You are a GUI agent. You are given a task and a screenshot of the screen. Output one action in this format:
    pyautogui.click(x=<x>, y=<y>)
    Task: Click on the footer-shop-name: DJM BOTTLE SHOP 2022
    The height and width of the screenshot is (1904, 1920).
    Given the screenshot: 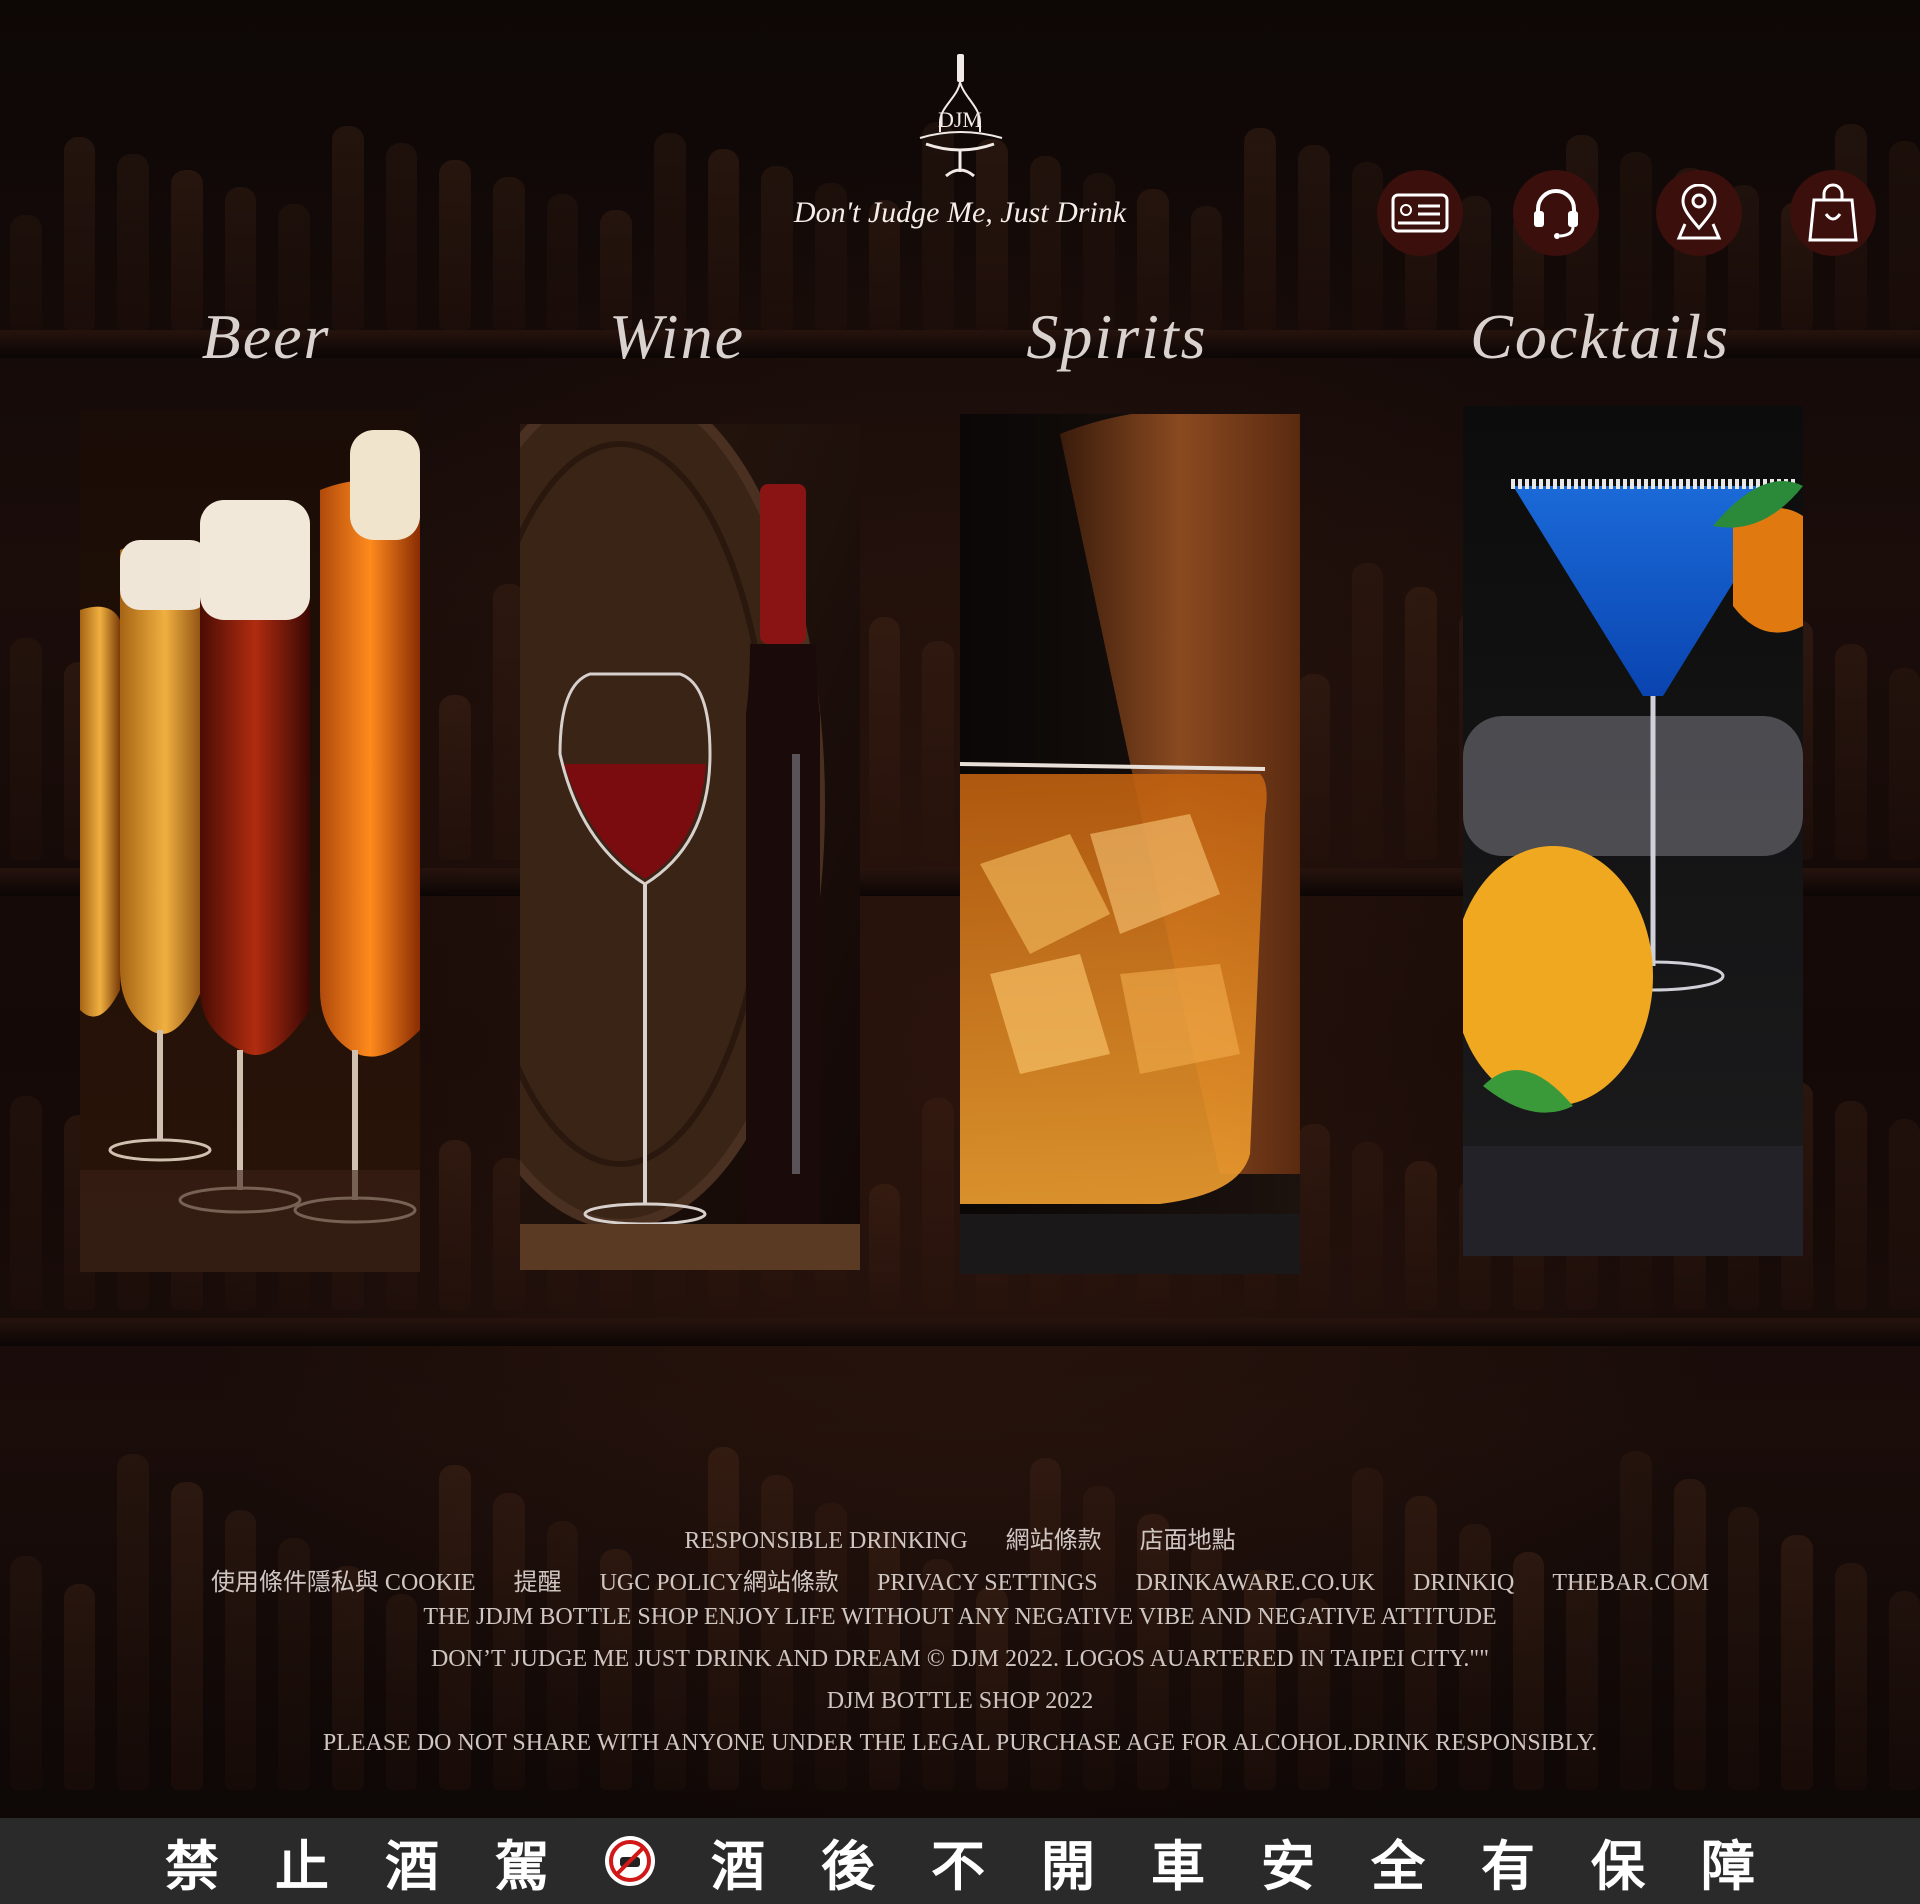 What is the action you would take?
    pyautogui.click(x=960, y=1701)
    